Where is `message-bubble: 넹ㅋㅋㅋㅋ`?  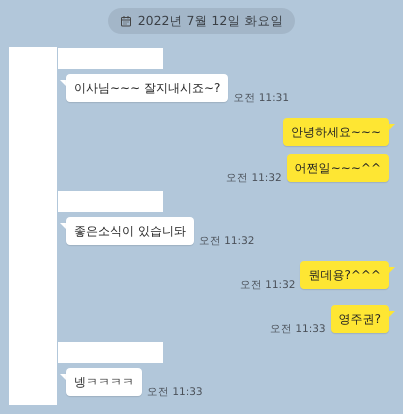
message-bubble: 넹ㅋㅋㅋㅋ is located at coordinates (104, 382).